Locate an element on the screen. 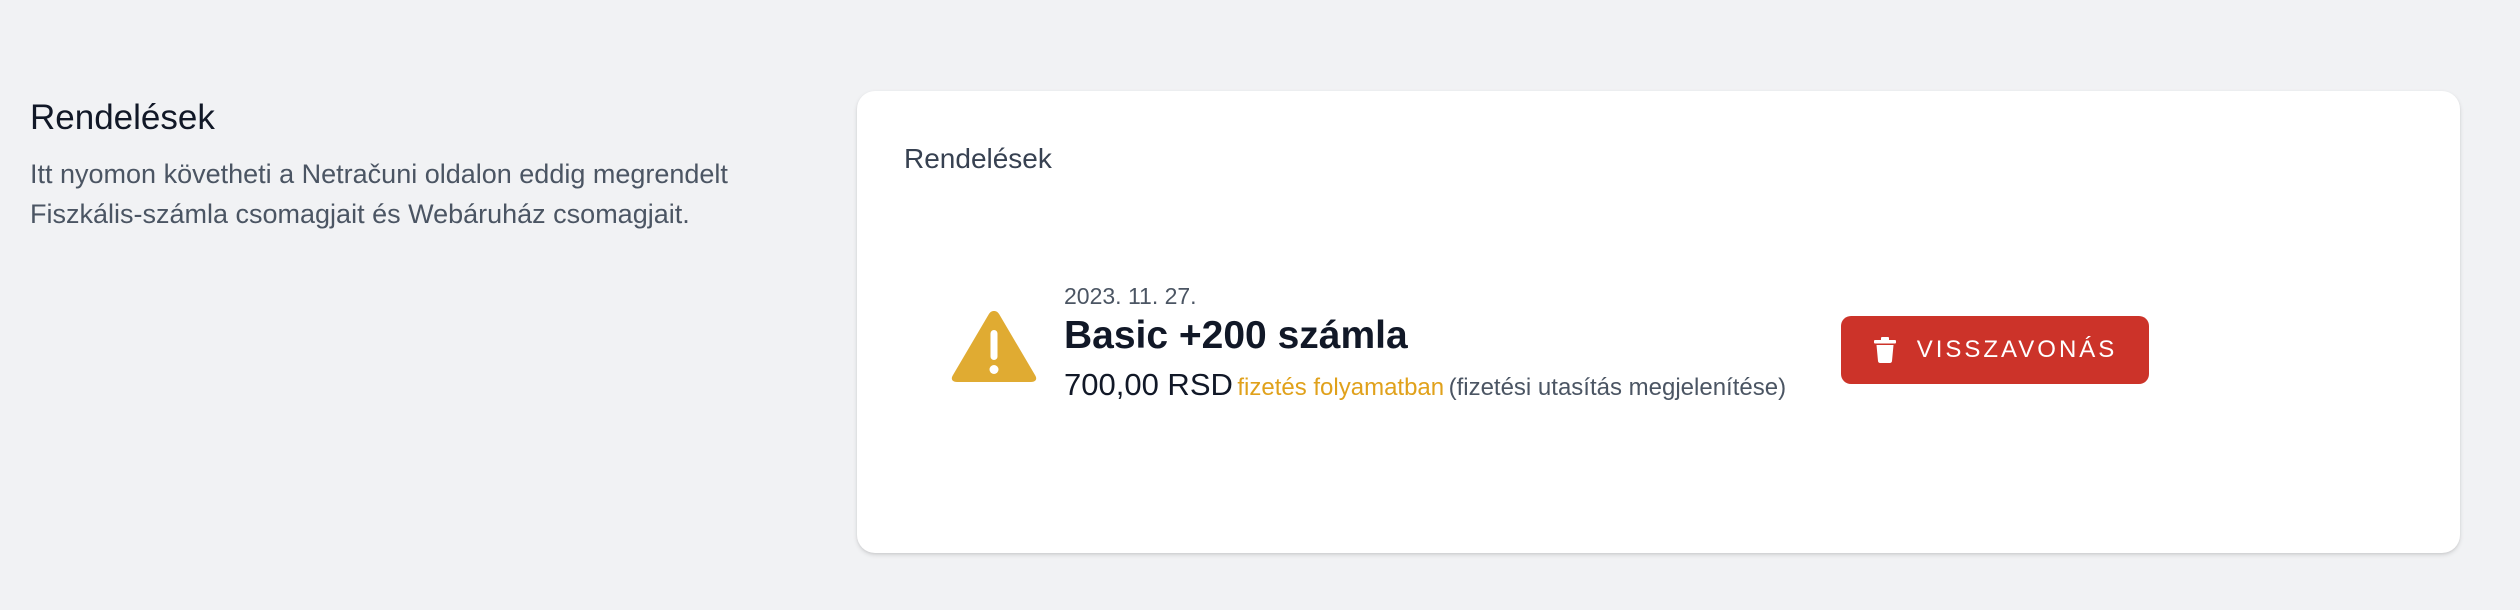  order-status: fizetés folyamatban is located at coordinates (1341, 387).